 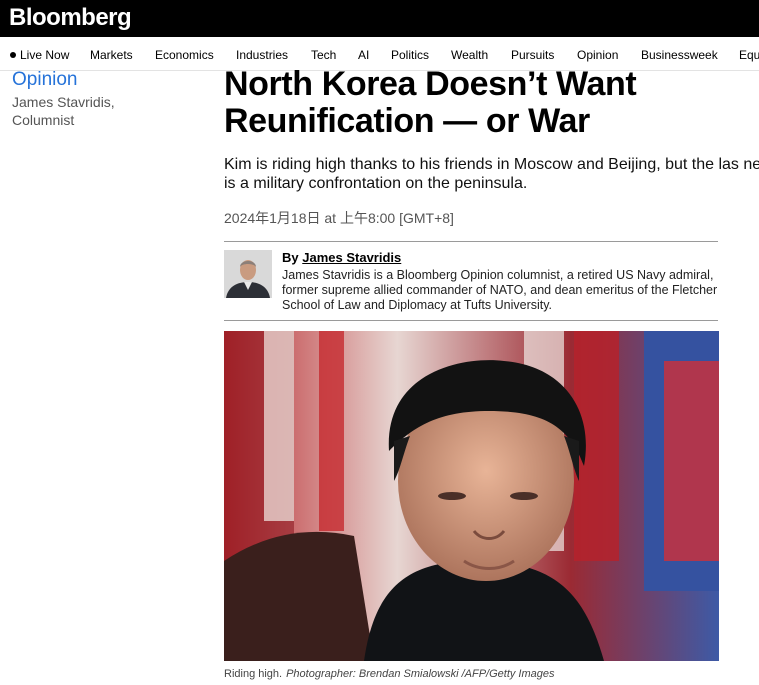 I want to click on caption-text: Riding high., so click(x=253, y=674).